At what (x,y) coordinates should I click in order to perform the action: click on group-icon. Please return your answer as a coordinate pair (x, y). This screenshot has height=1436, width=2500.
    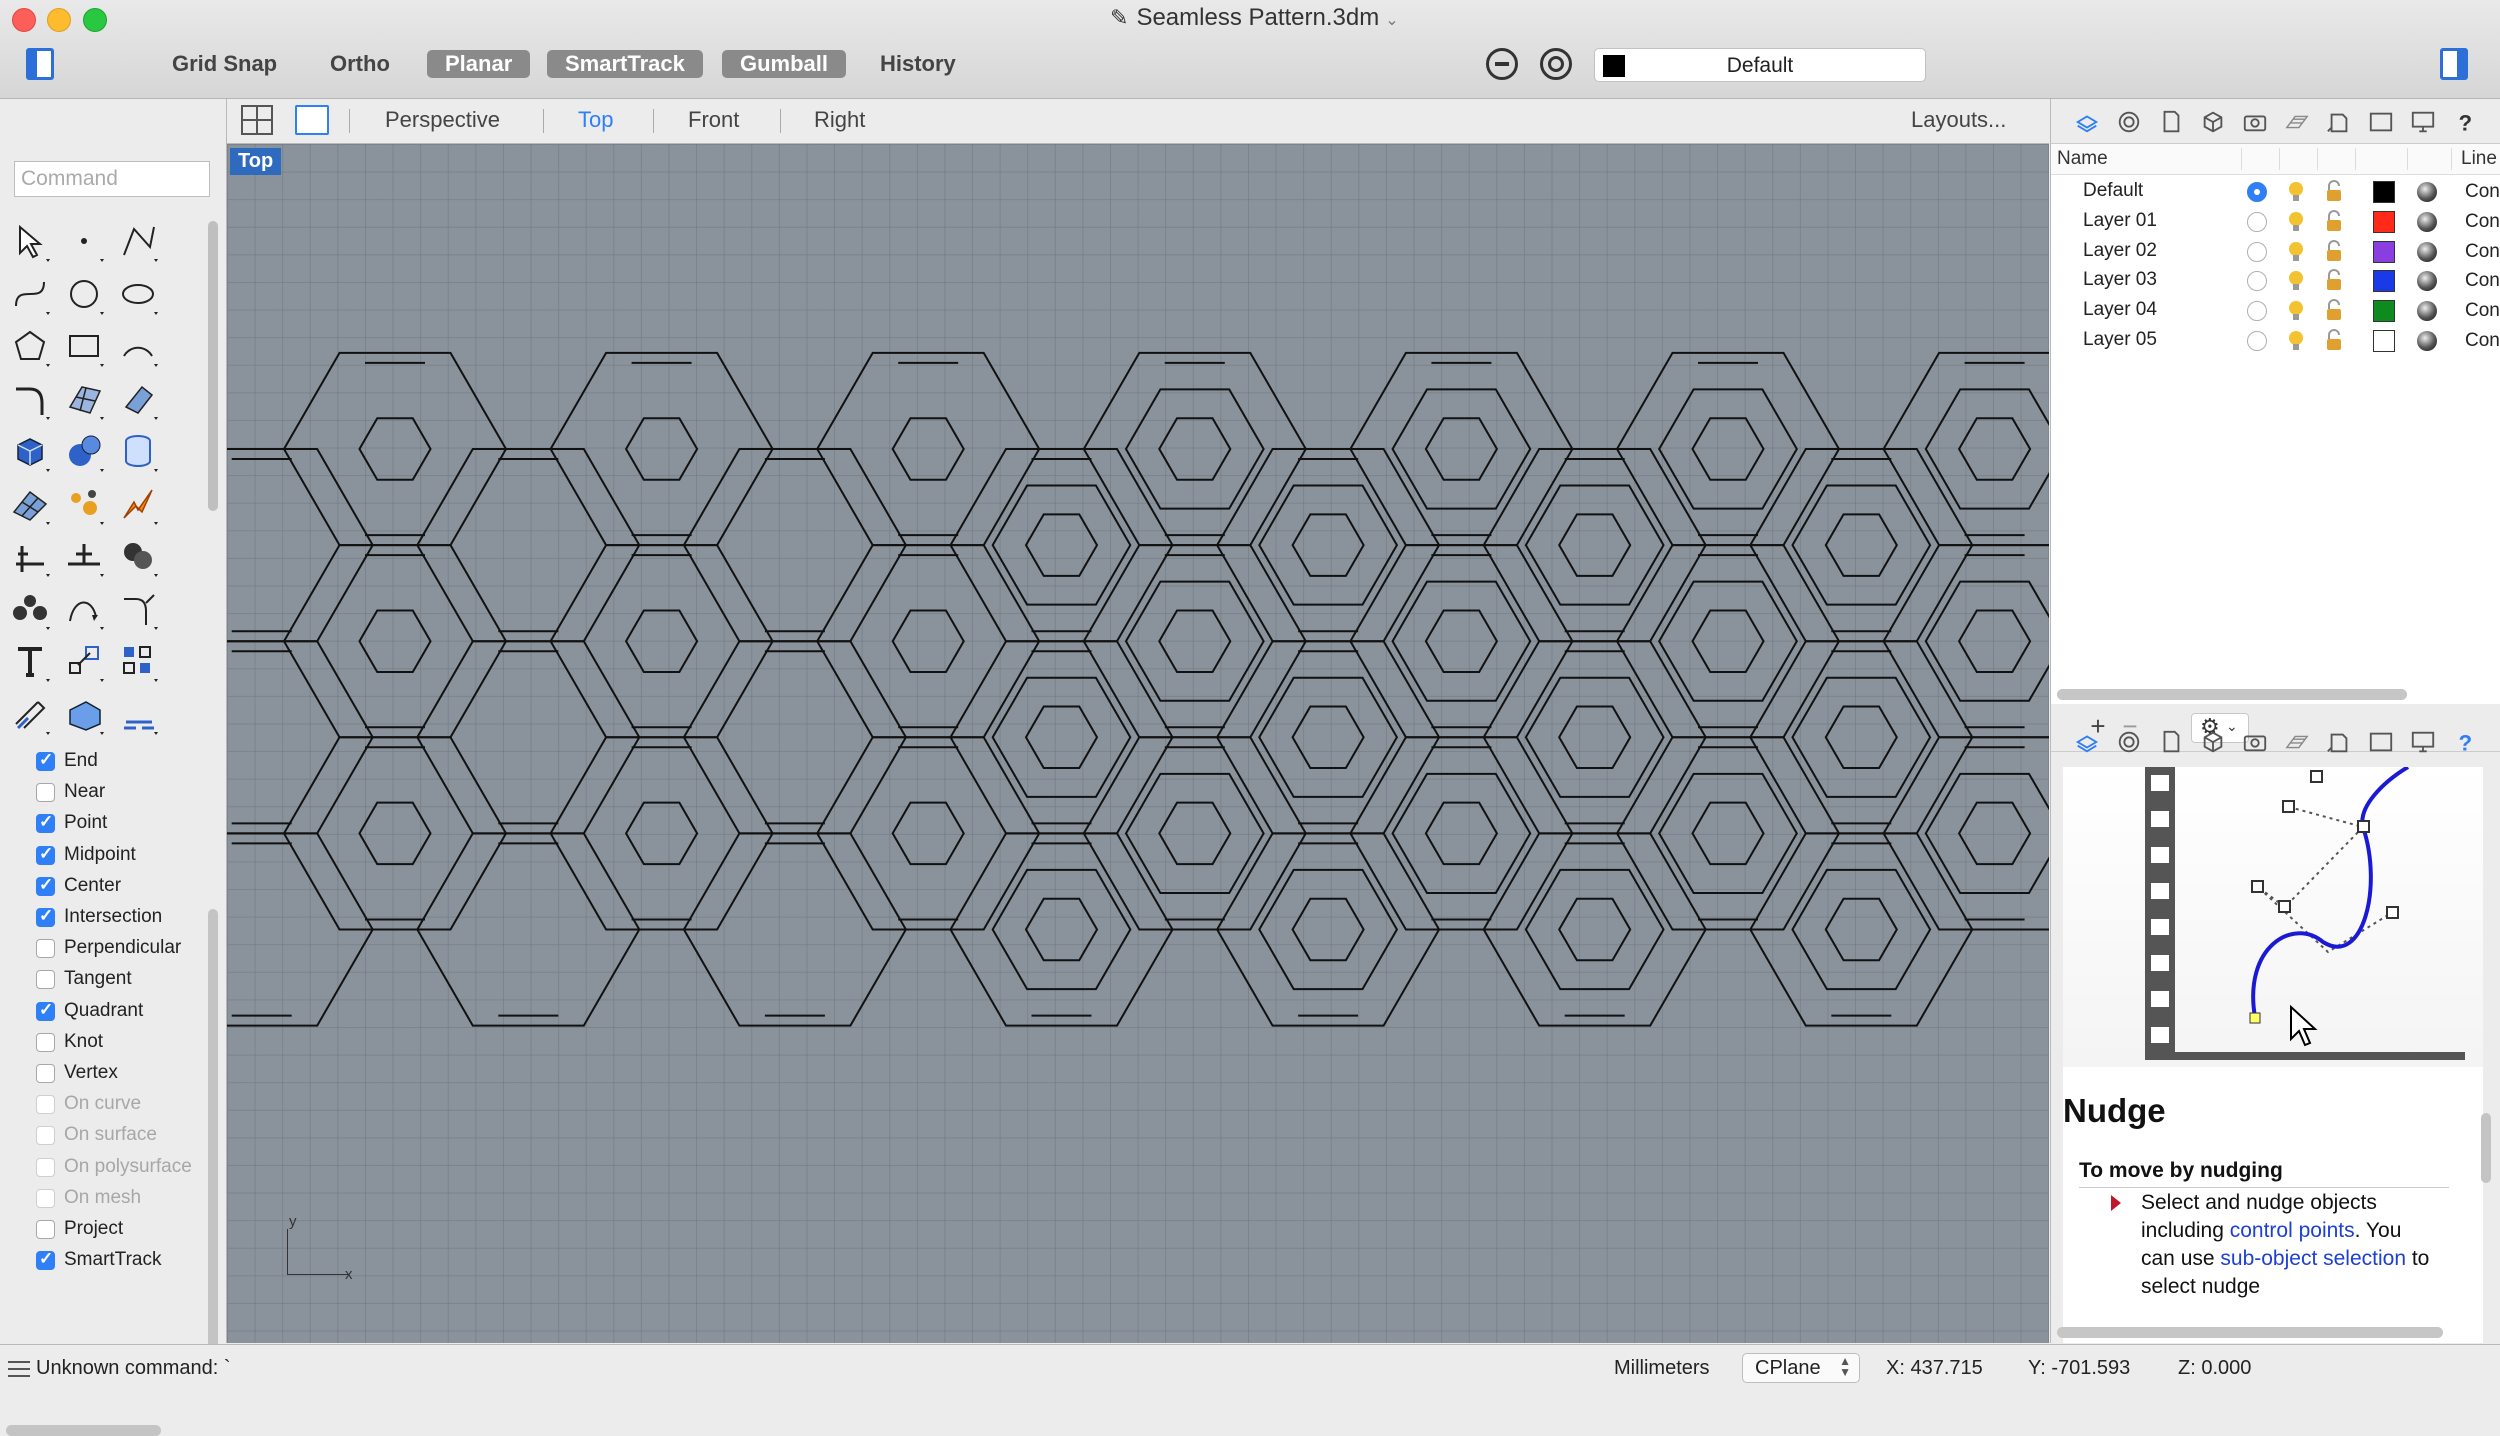
    Looking at the image, I should click on (30, 609).